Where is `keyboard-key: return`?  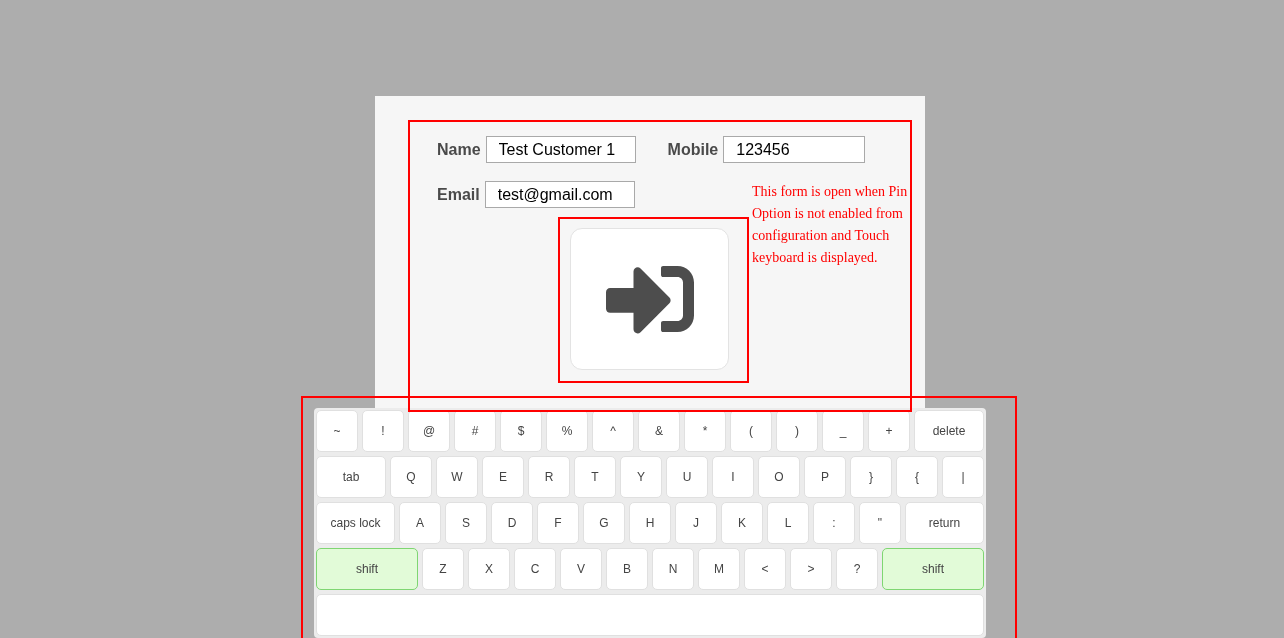
keyboard-key: return is located at coordinates (944, 523).